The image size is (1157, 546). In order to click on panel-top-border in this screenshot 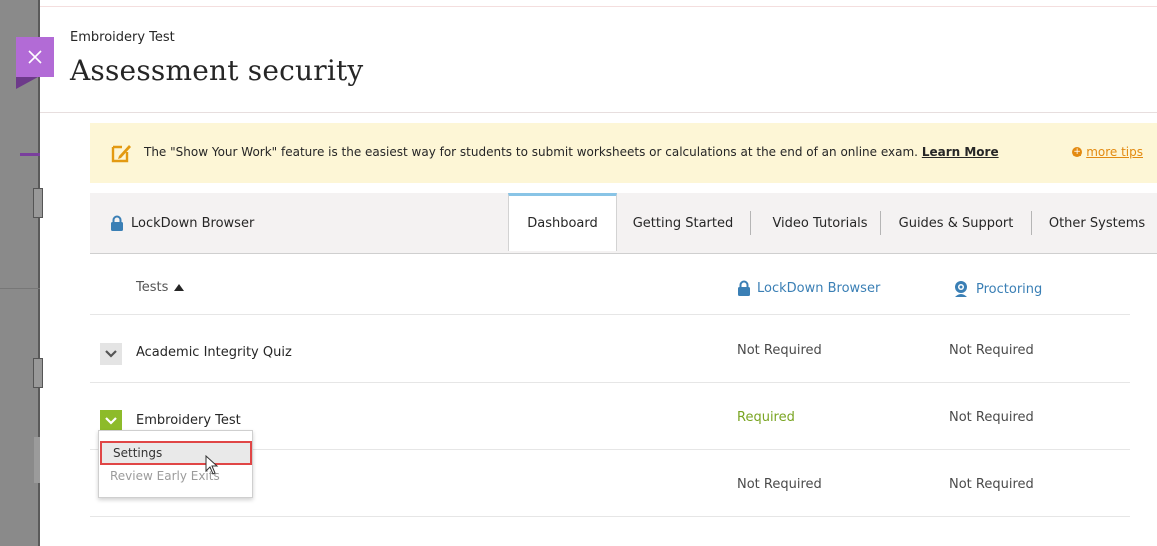, I will do `click(598, 6)`.